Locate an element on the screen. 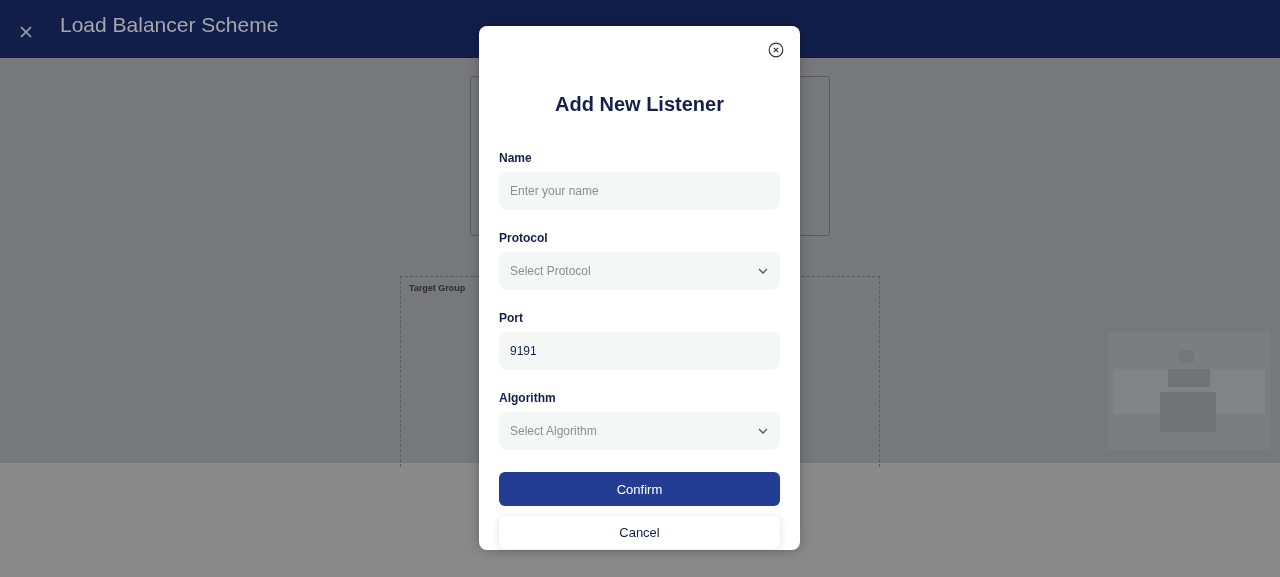  dialog-title: Add New Listener is located at coordinates (639, 104).